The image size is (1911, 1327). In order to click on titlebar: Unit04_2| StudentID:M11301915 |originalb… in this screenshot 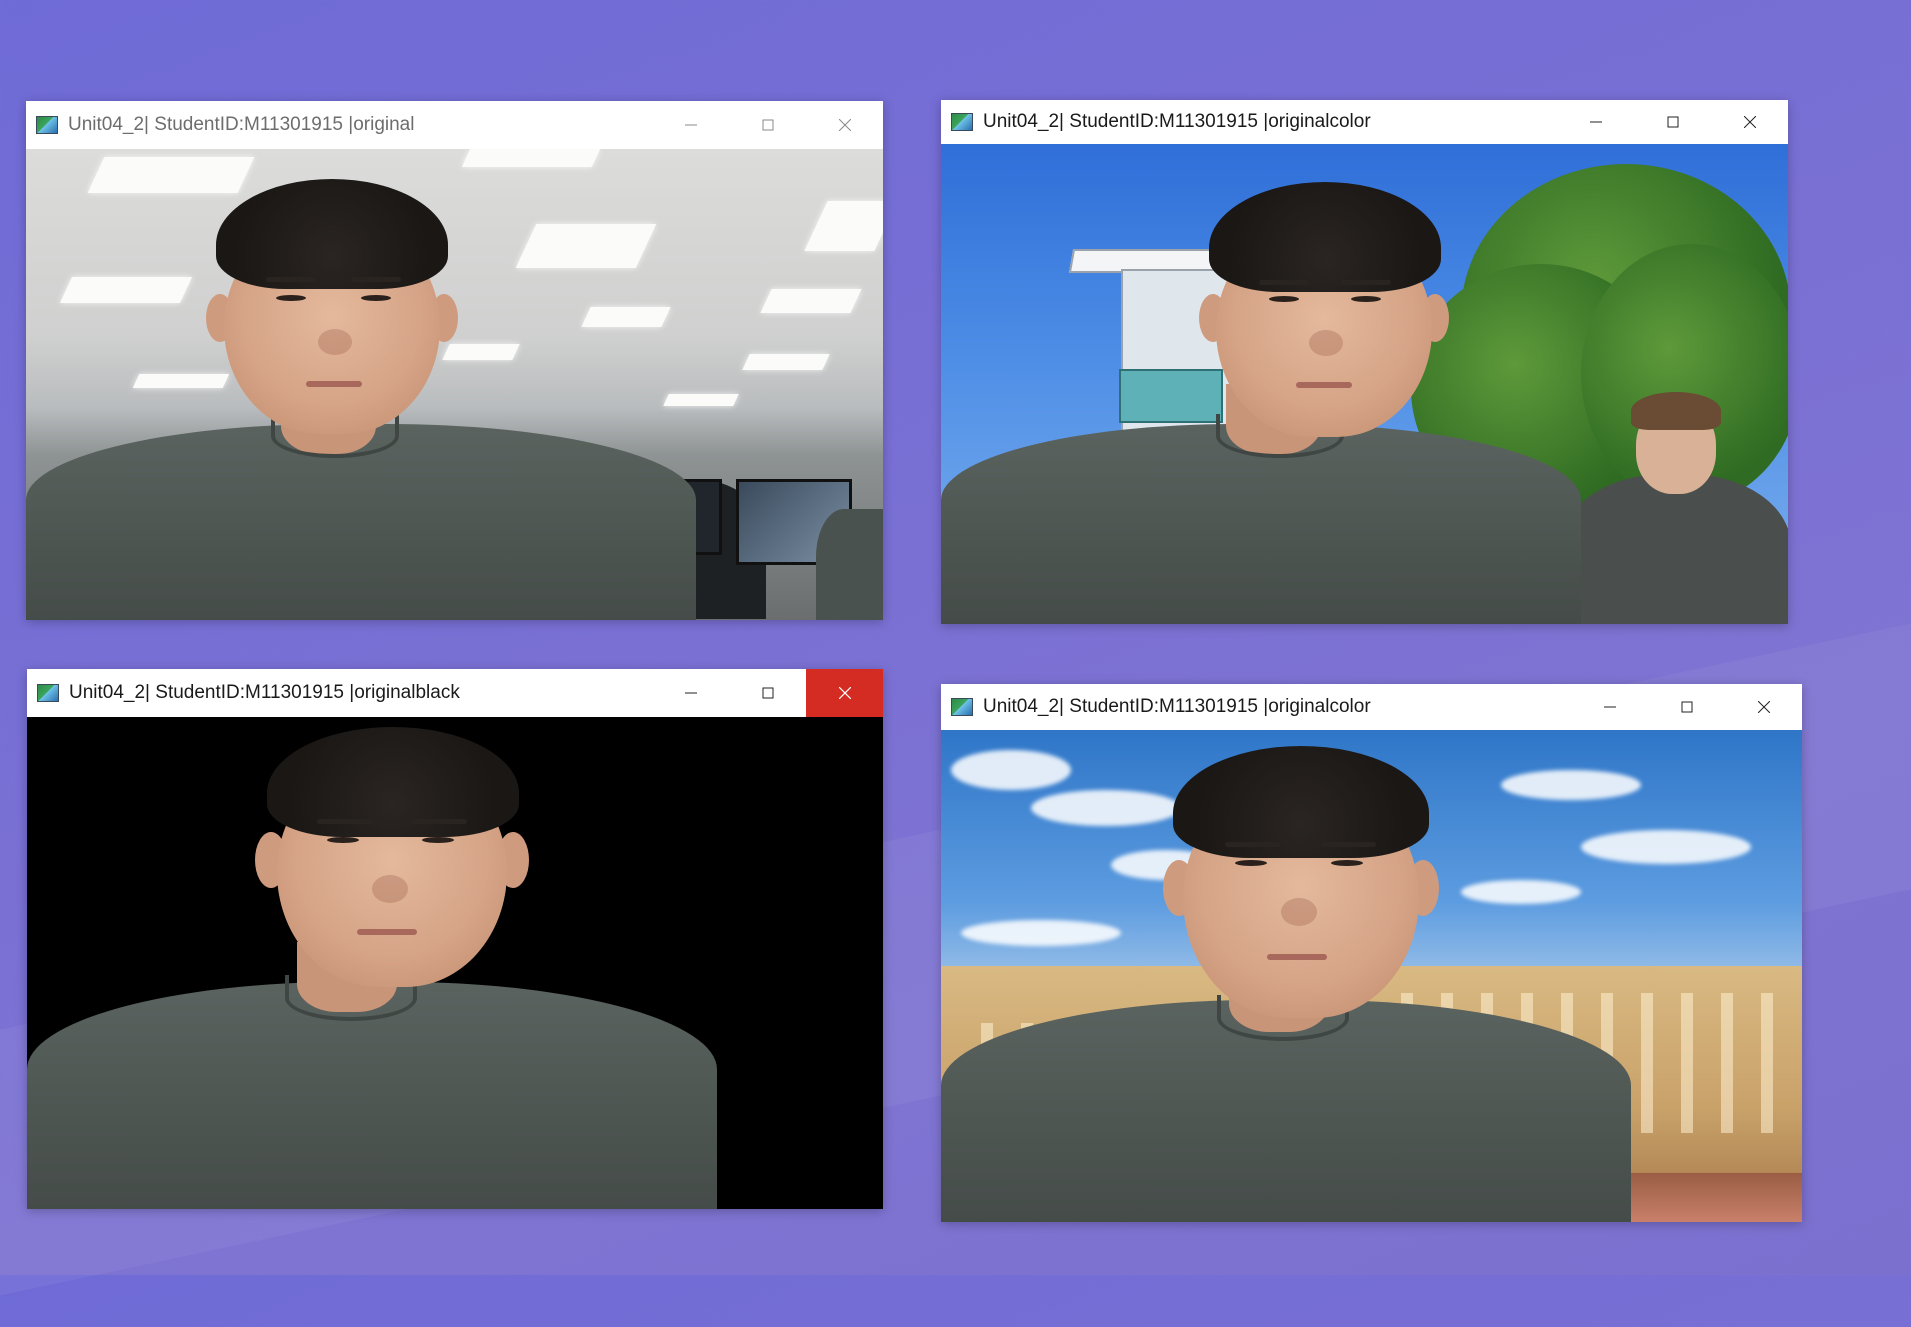, I will do `click(455, 693)`.